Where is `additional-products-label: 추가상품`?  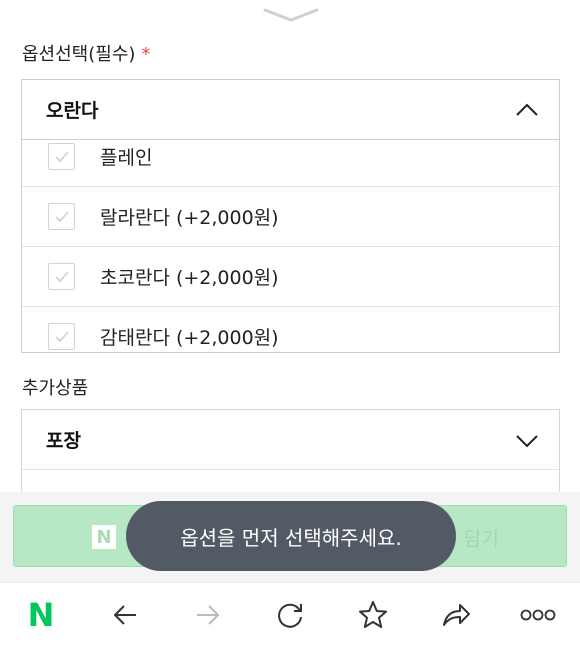 additional-products-label: 추가상품 is located at coordinates (55, 388).